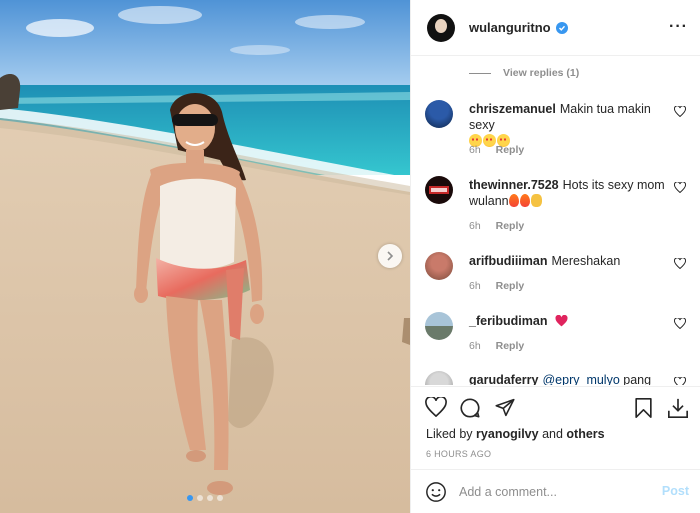 Image resolution: width=700 pixels, height=513 pixels. Describe the element at coordinates (675, 491) in the screenshot. I see `post-comment-button: Post` at that location.